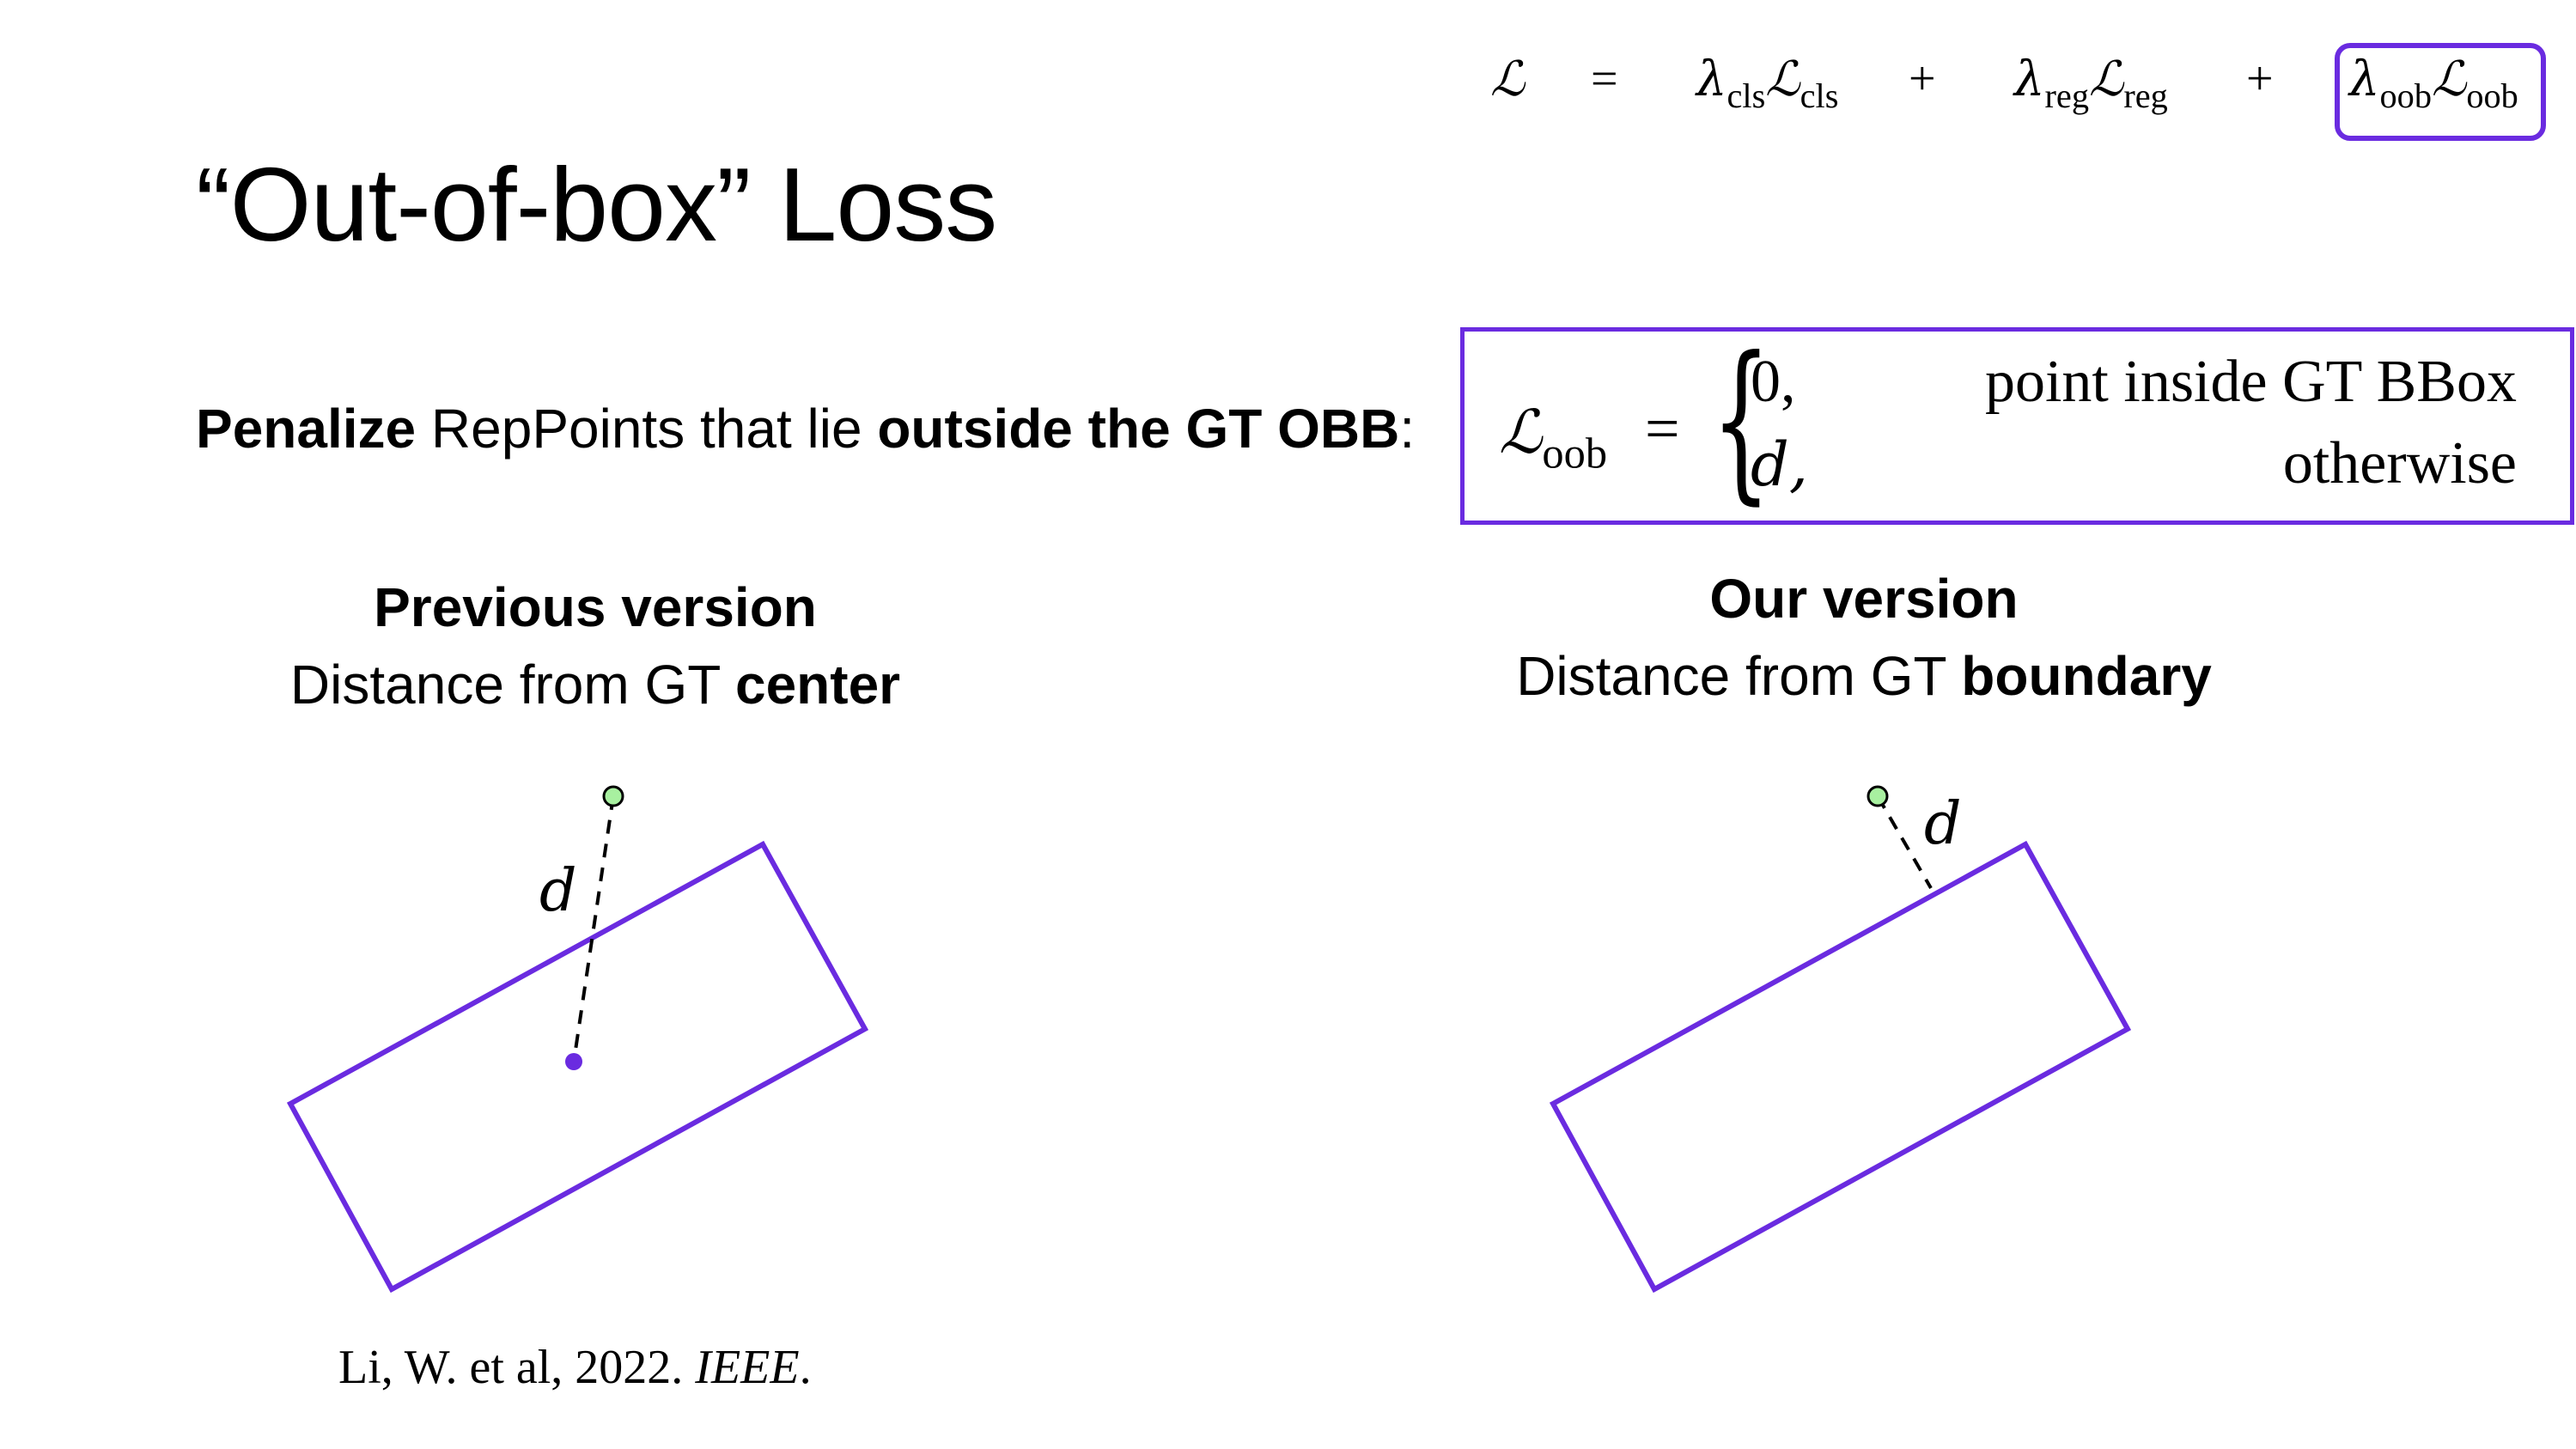 The height and width of the screenshot is (1449, 2576). What do you see at coordinates (2399, 463) in the screenshot?
I see `case2-condition: otherwise` at bounding box center [2399, 463].